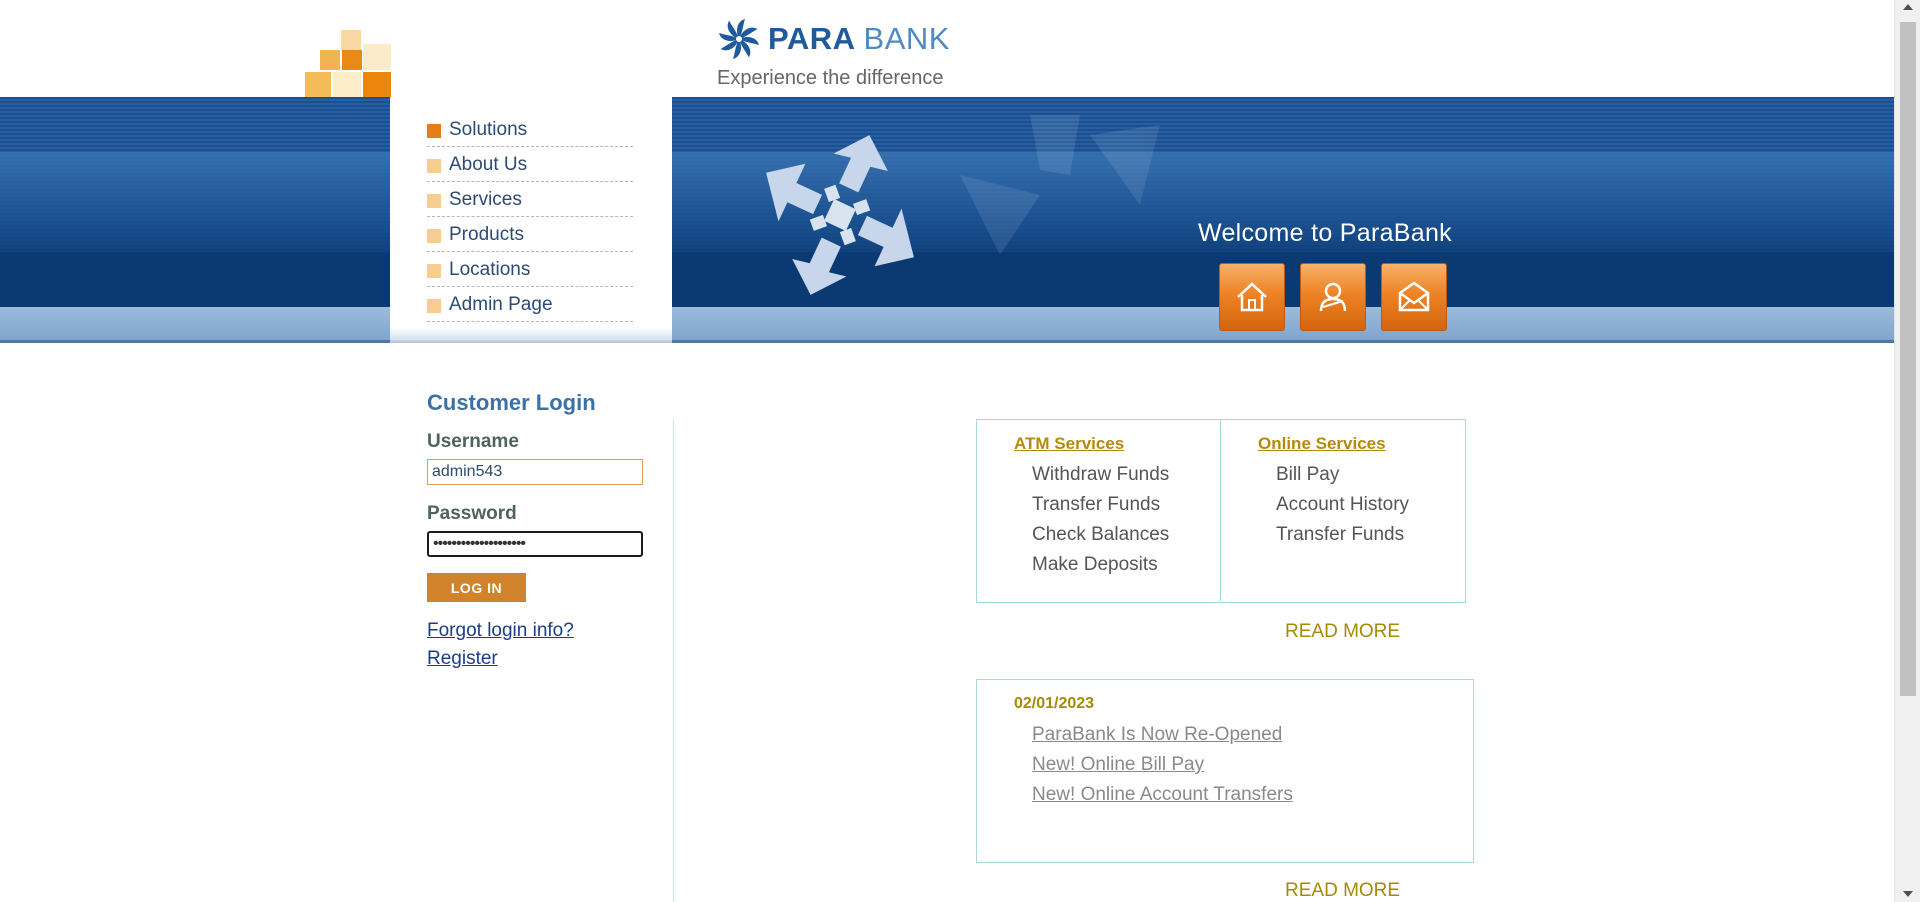  Describe the element at coordinates (1162, 795) in the screenshot. I see `news-item-link: New! Online Account Transfers` at that location.